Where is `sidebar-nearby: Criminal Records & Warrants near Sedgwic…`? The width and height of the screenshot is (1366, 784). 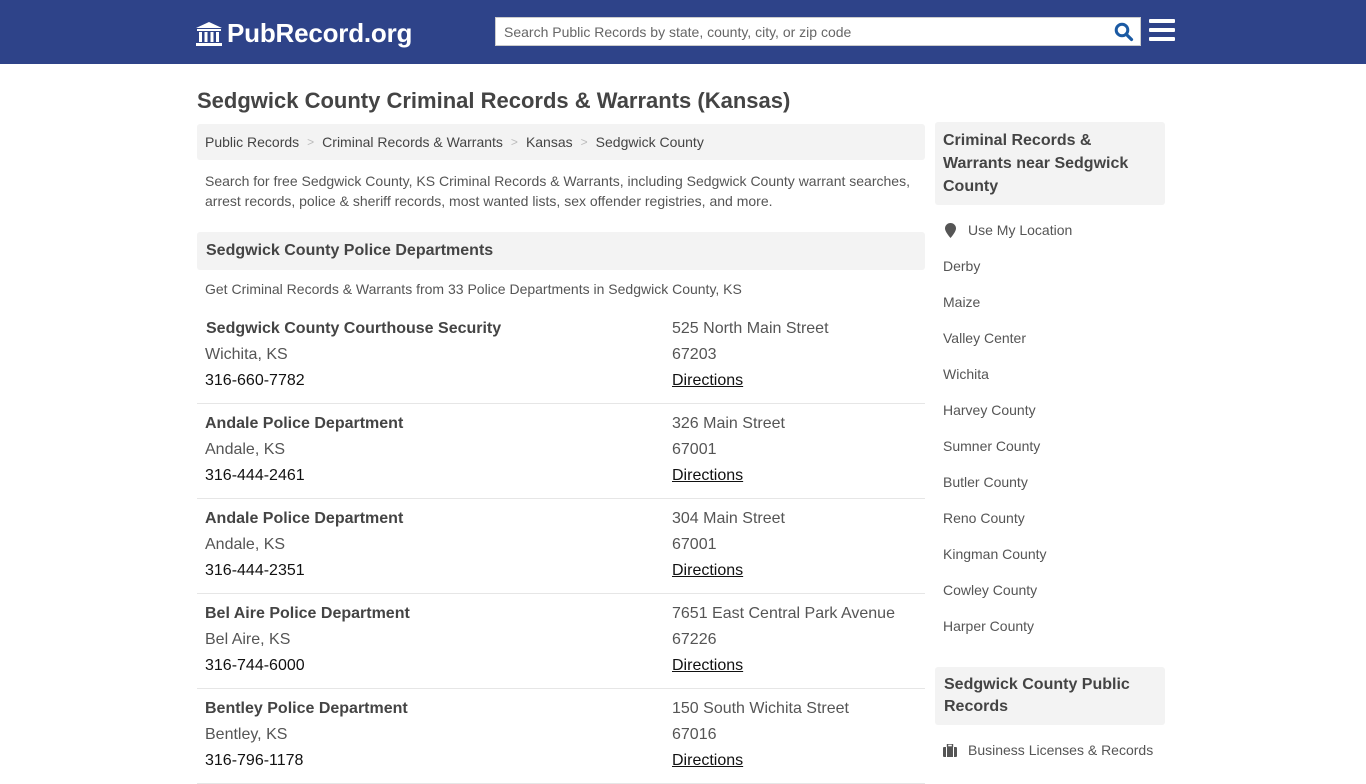 sidebar-nearby: Criminal Records & Warrants near Sedgwic… is located at coordinates (1050, 383).